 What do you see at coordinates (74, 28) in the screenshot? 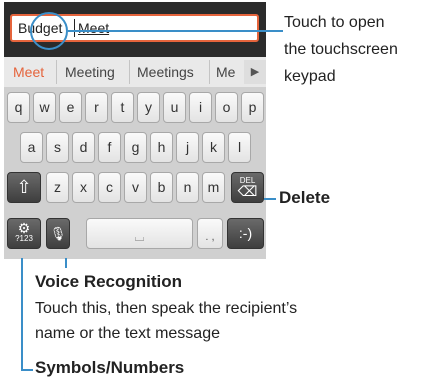
I see `text-cursor` at bounding box center [74, 28].